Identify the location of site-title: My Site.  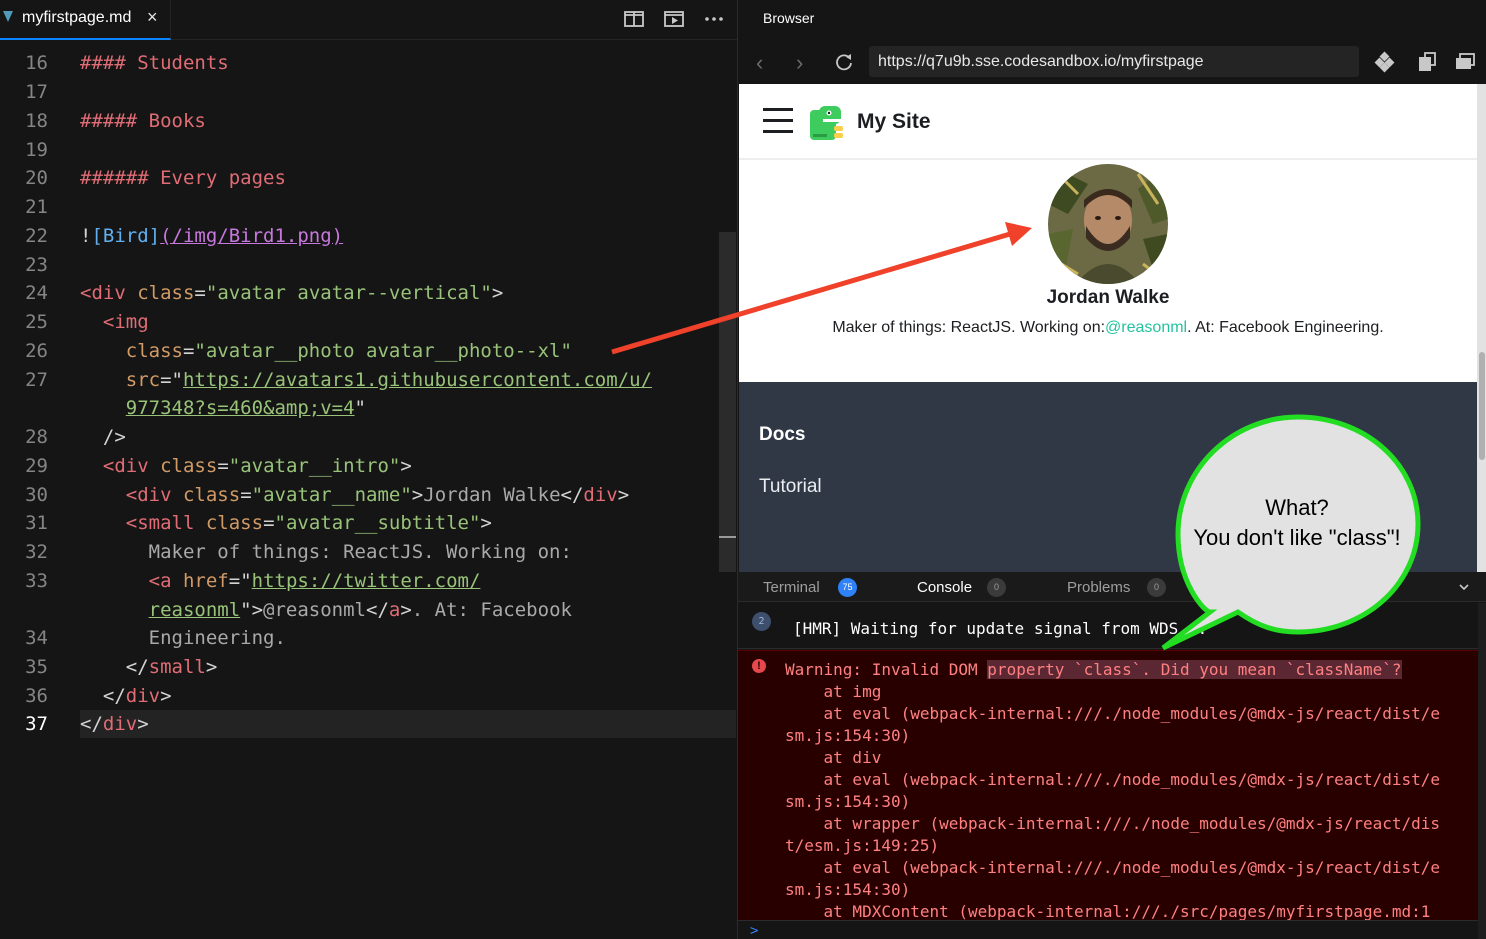
(894, 122).